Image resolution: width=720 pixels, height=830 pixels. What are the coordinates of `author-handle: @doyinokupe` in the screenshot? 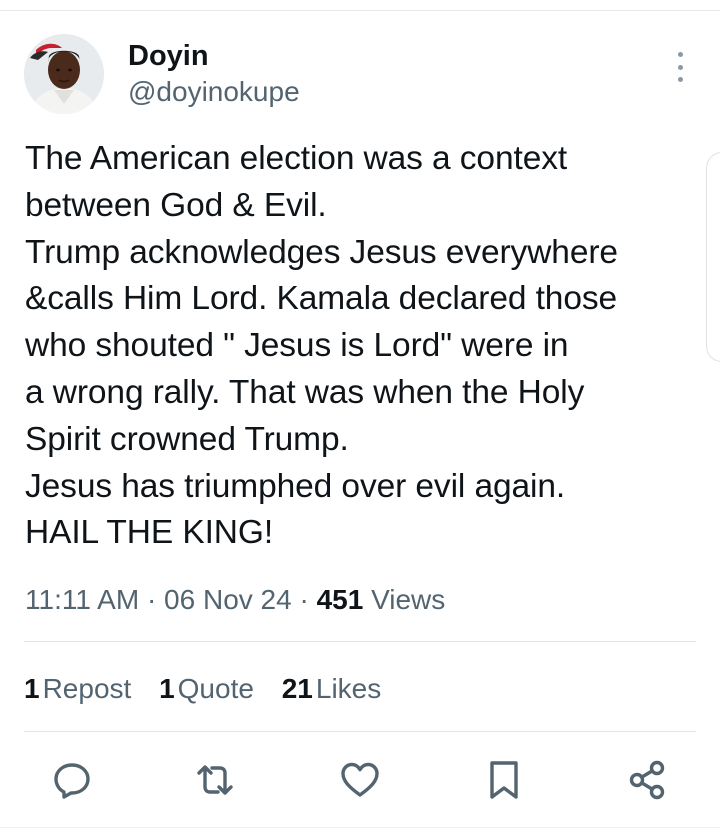 It's located at (214, 92).